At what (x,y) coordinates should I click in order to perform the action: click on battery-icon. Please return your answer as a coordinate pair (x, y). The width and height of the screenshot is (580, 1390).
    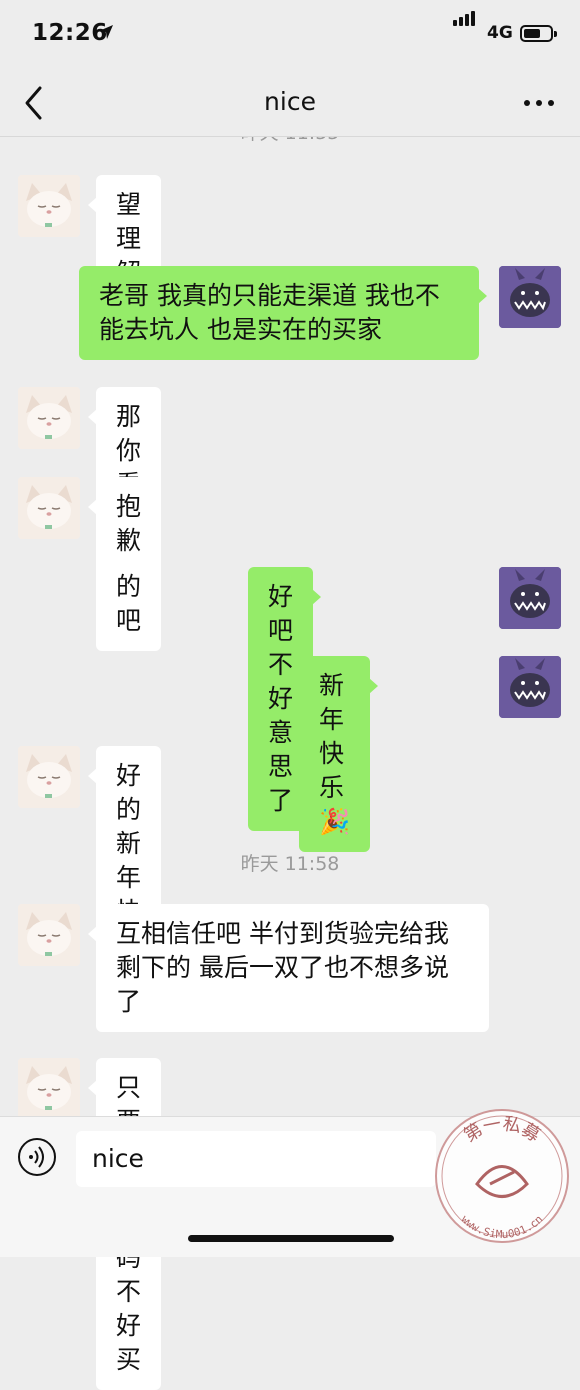
    Looking at the image, I should click on (538, 33).